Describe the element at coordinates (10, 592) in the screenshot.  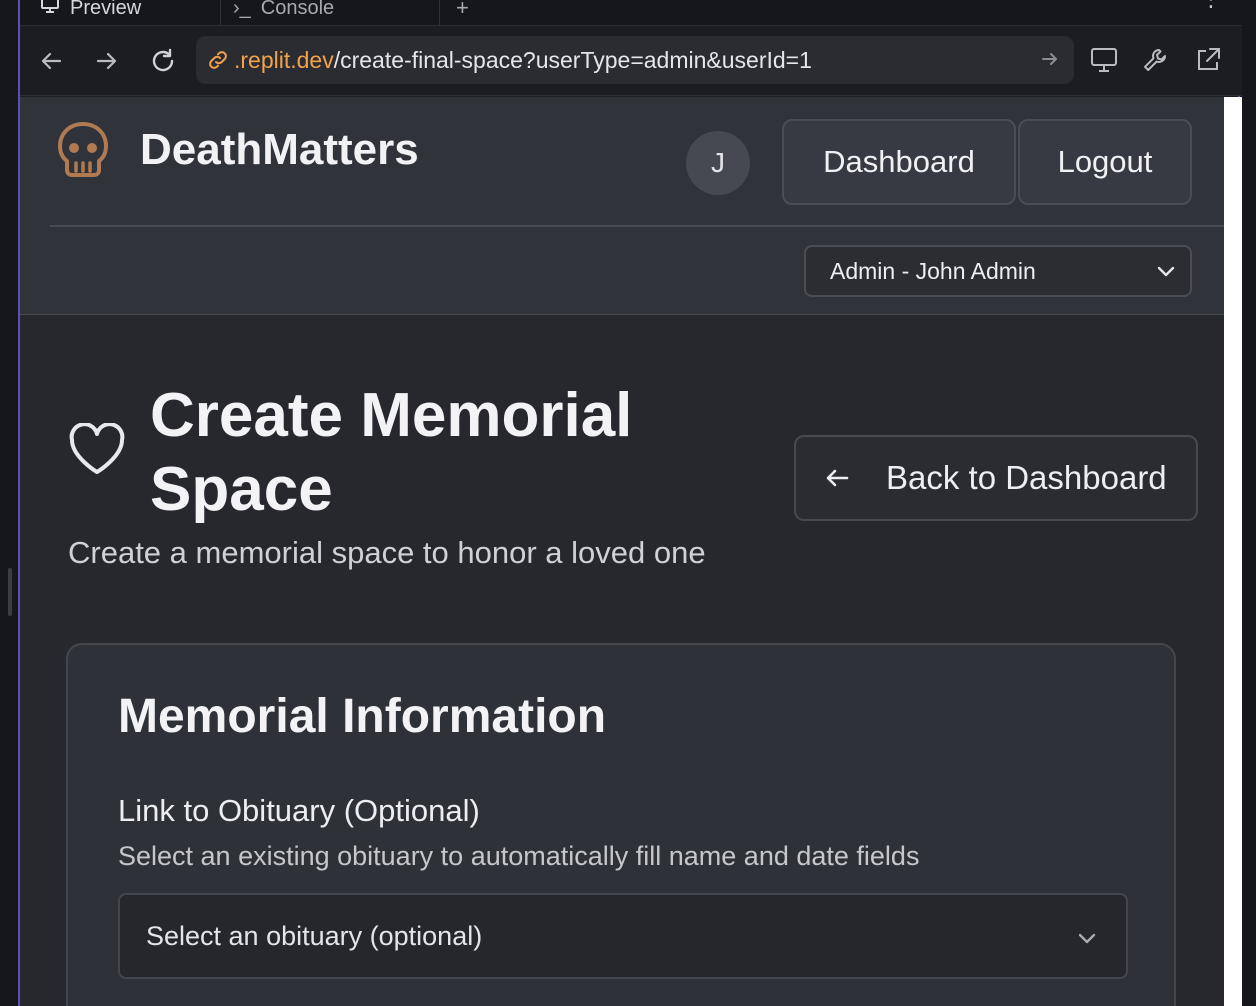
I see `resize-handle` at that location.